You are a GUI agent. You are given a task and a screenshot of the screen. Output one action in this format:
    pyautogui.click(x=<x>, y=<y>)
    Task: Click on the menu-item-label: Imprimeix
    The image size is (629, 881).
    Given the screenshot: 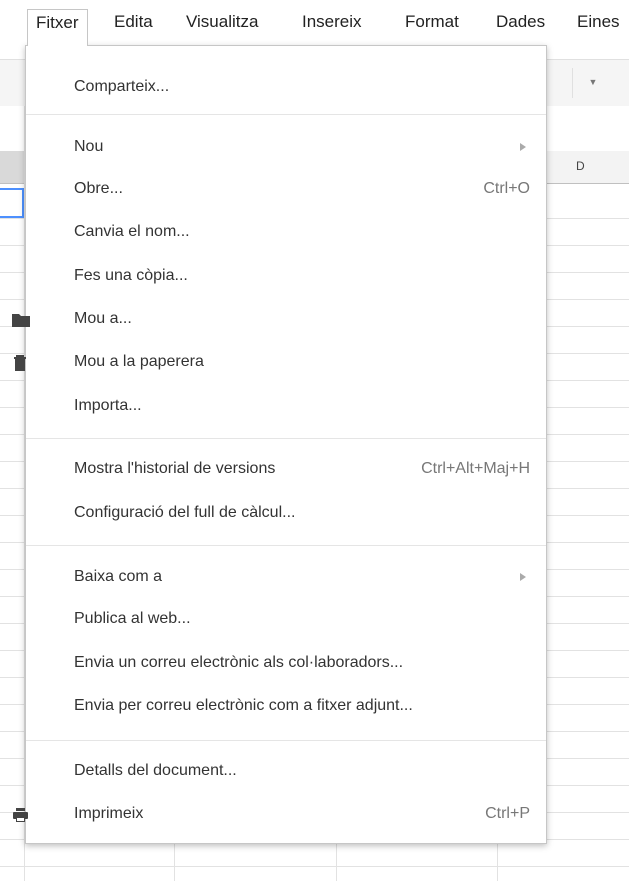 What is the action you would take?
    pyautogui.click(x=109, y=813)
    